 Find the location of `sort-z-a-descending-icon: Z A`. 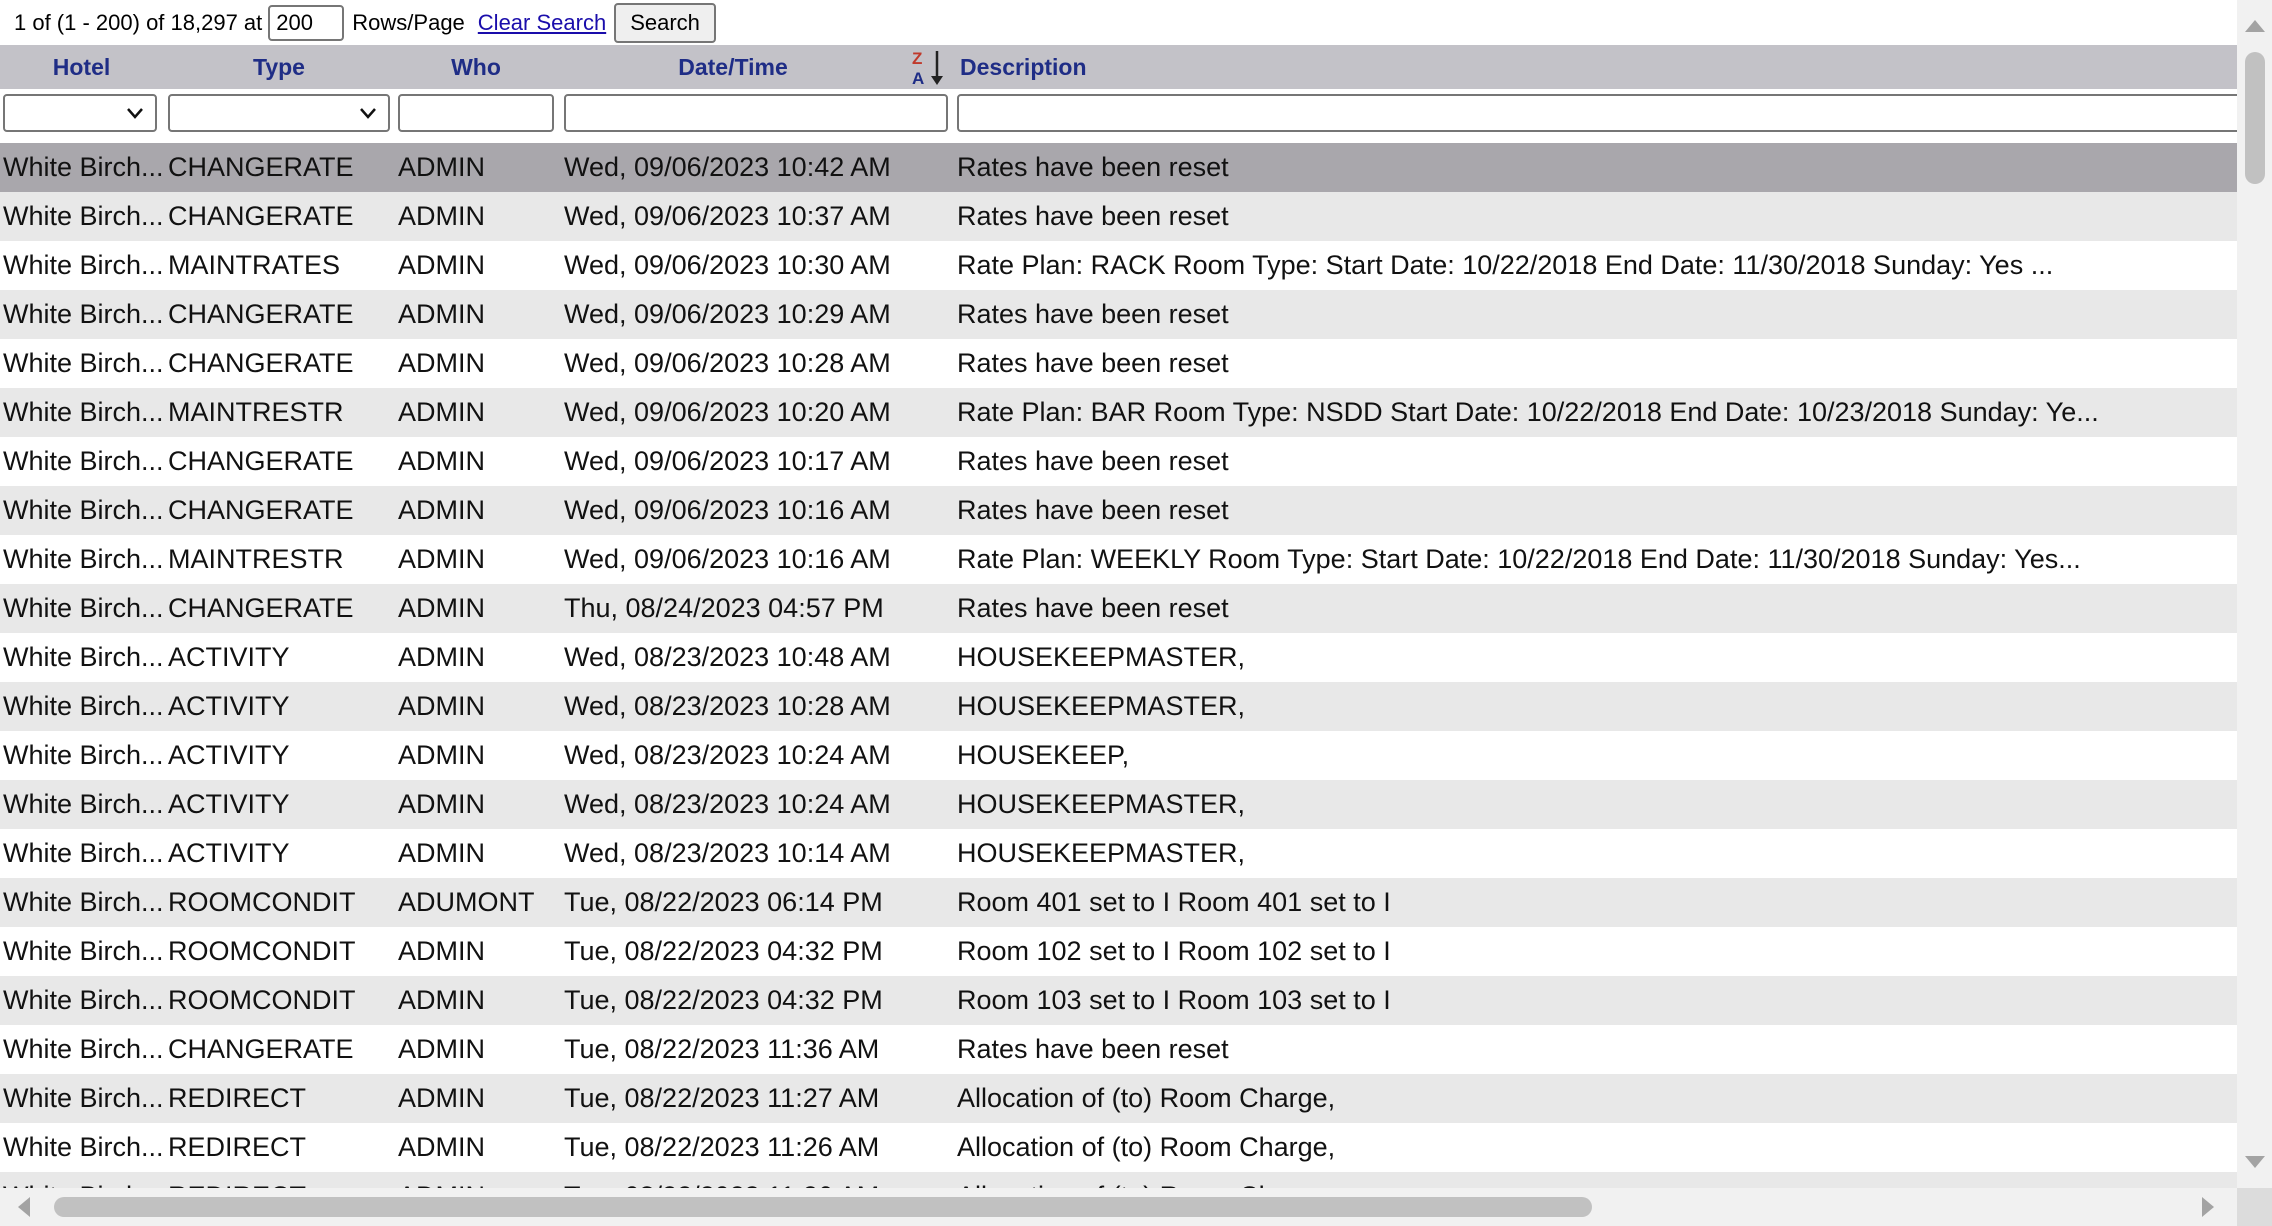

sort-z-a-descending-icon: Z A is located at coordinates (928, 67).